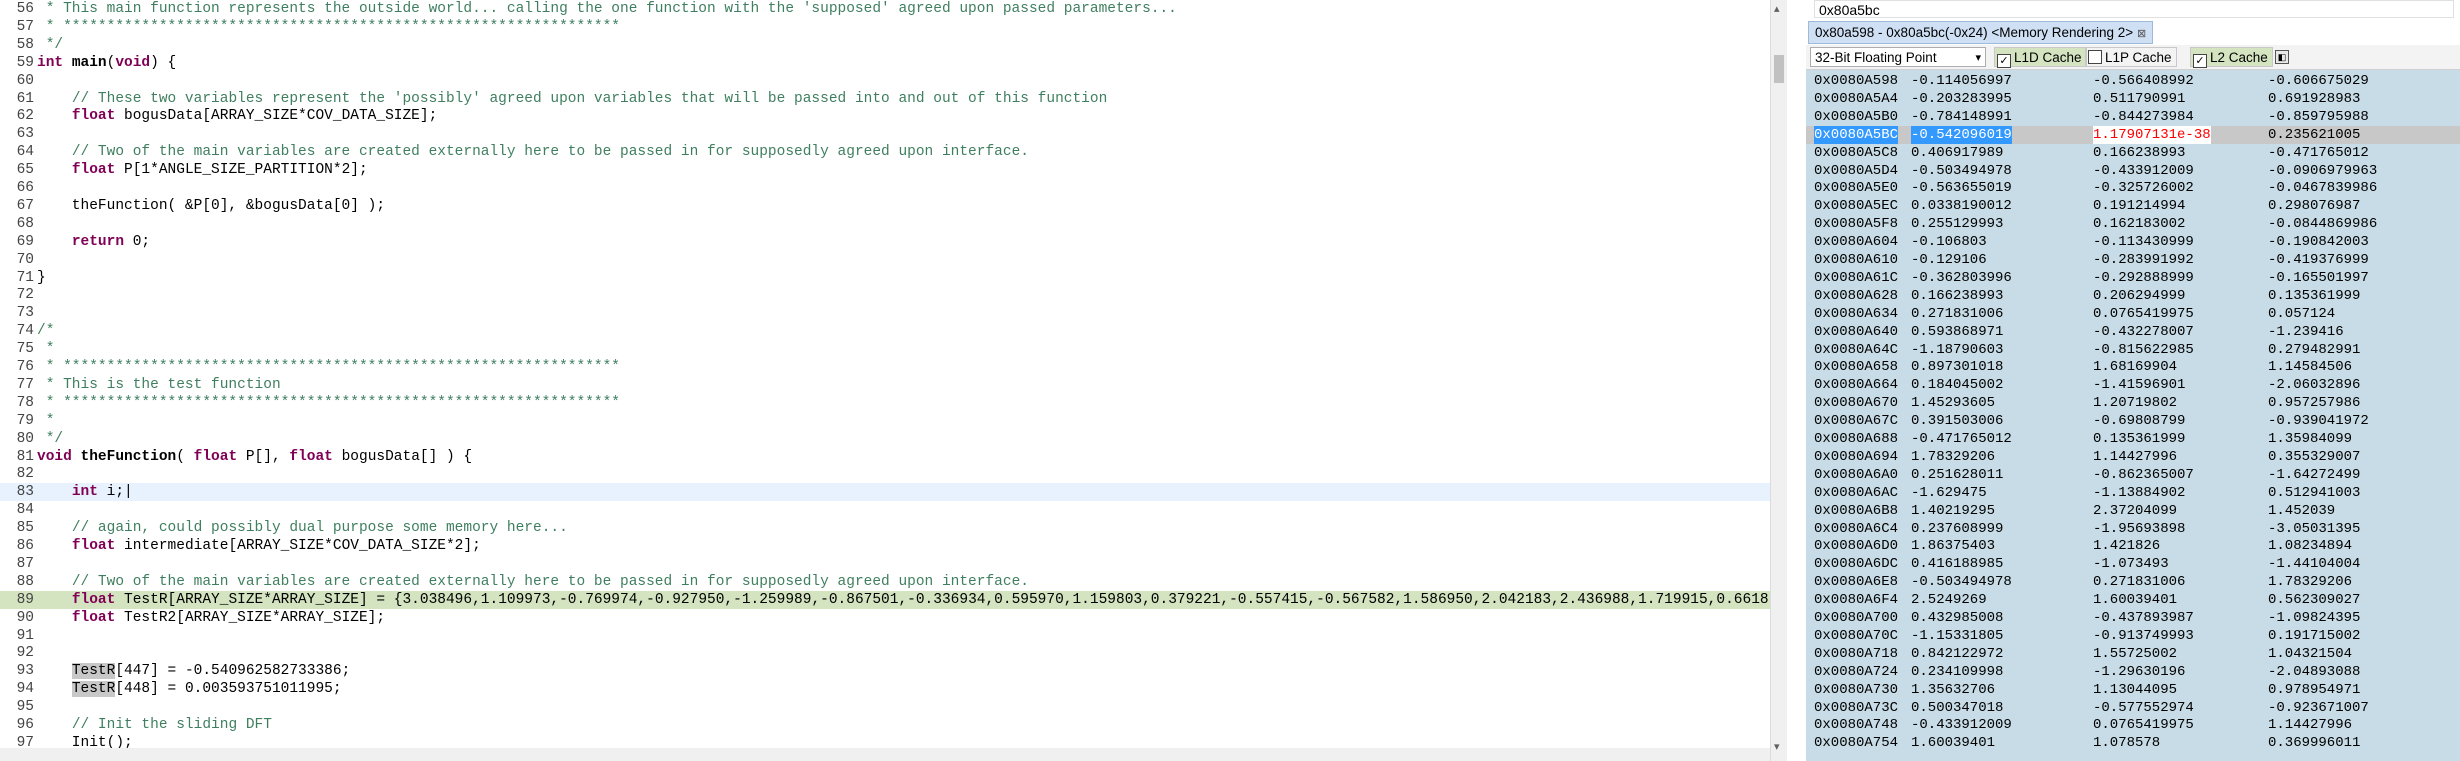  I want to click on memory-value: -0.283991992, so click(2143, 260).